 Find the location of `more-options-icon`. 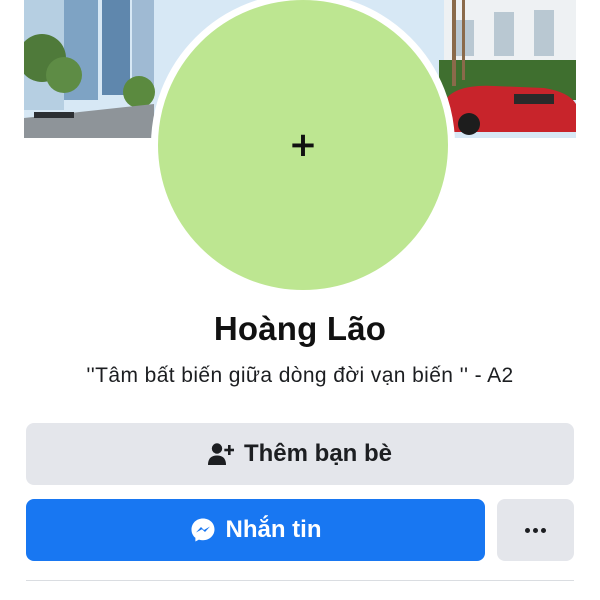

more-options-icon is located at coordinates (535, 530).